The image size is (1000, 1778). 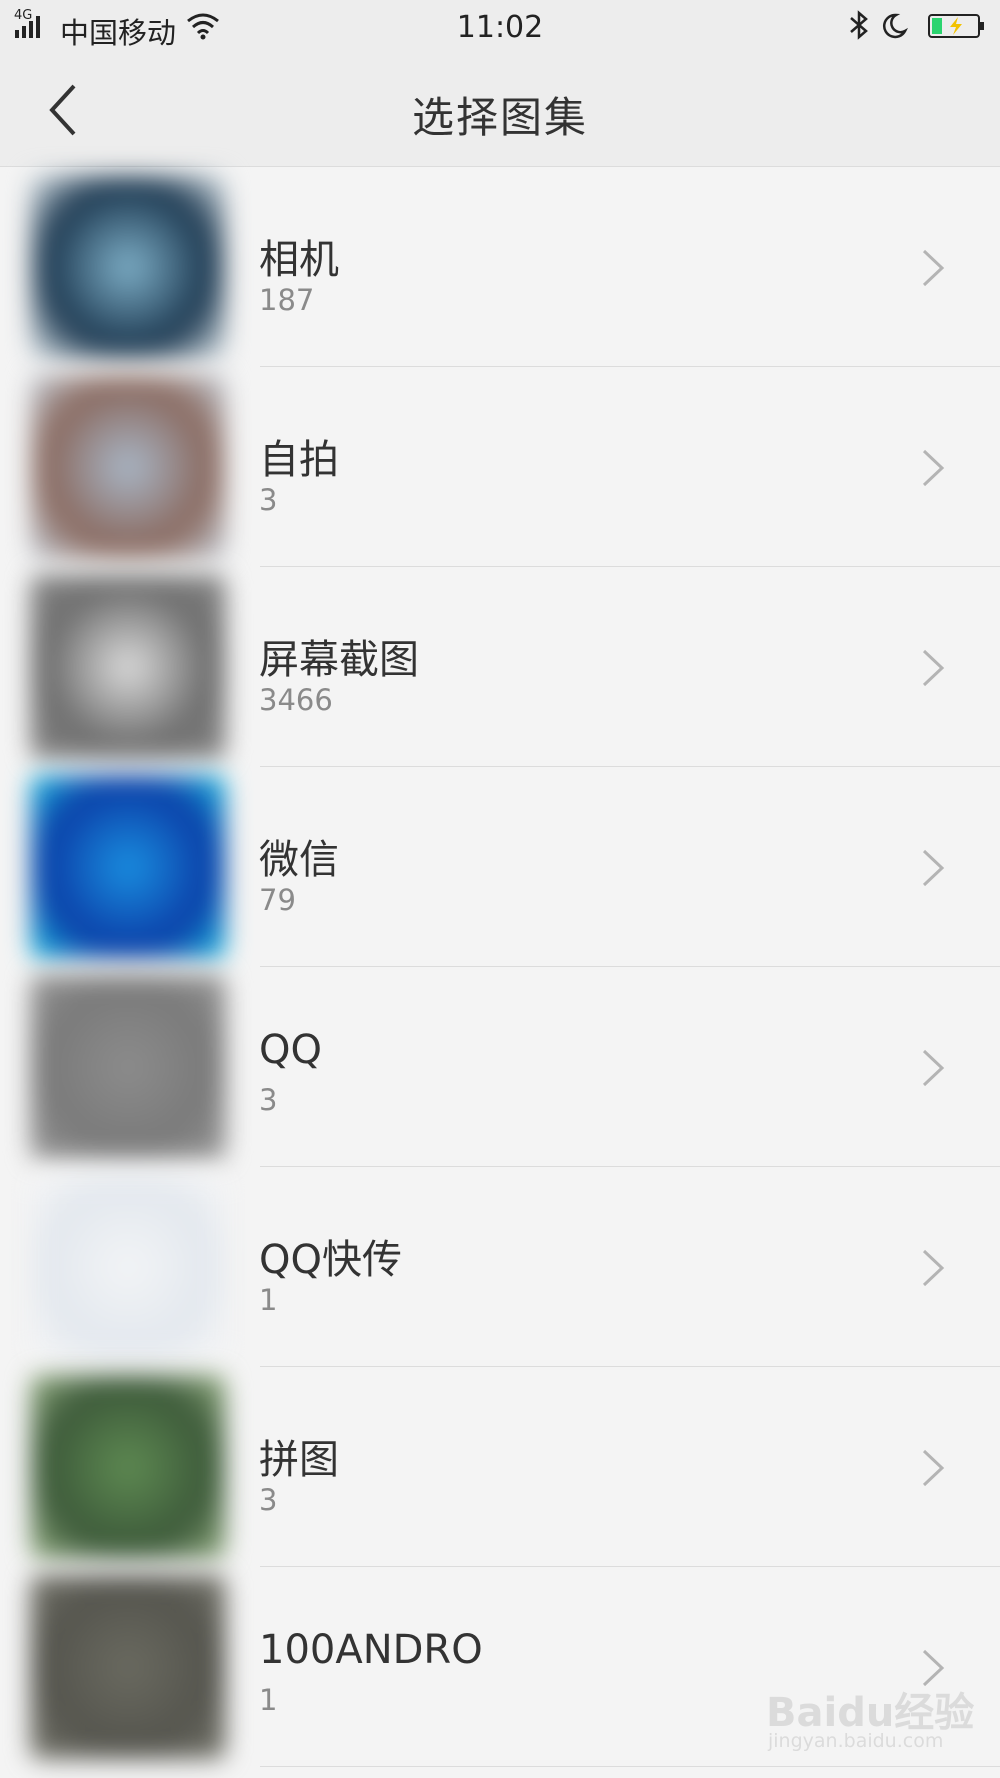 What do you see at coordinates (500, 1267) in the screenshot?
I see `list-item: QQ快传 1` at bounding box center [500, 1267].